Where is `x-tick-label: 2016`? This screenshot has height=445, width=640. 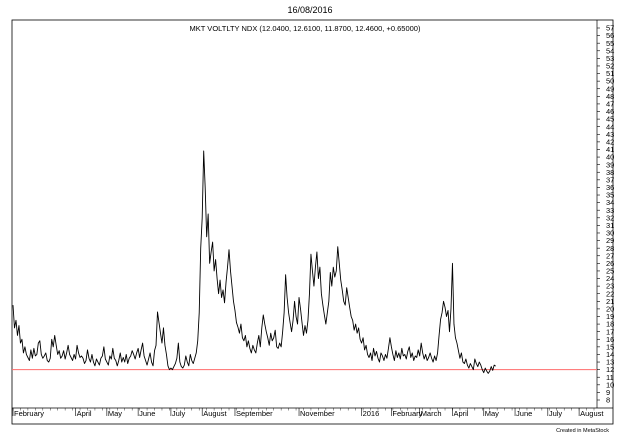 x-tick-label: 2016 is located at coordinates (371, 413).